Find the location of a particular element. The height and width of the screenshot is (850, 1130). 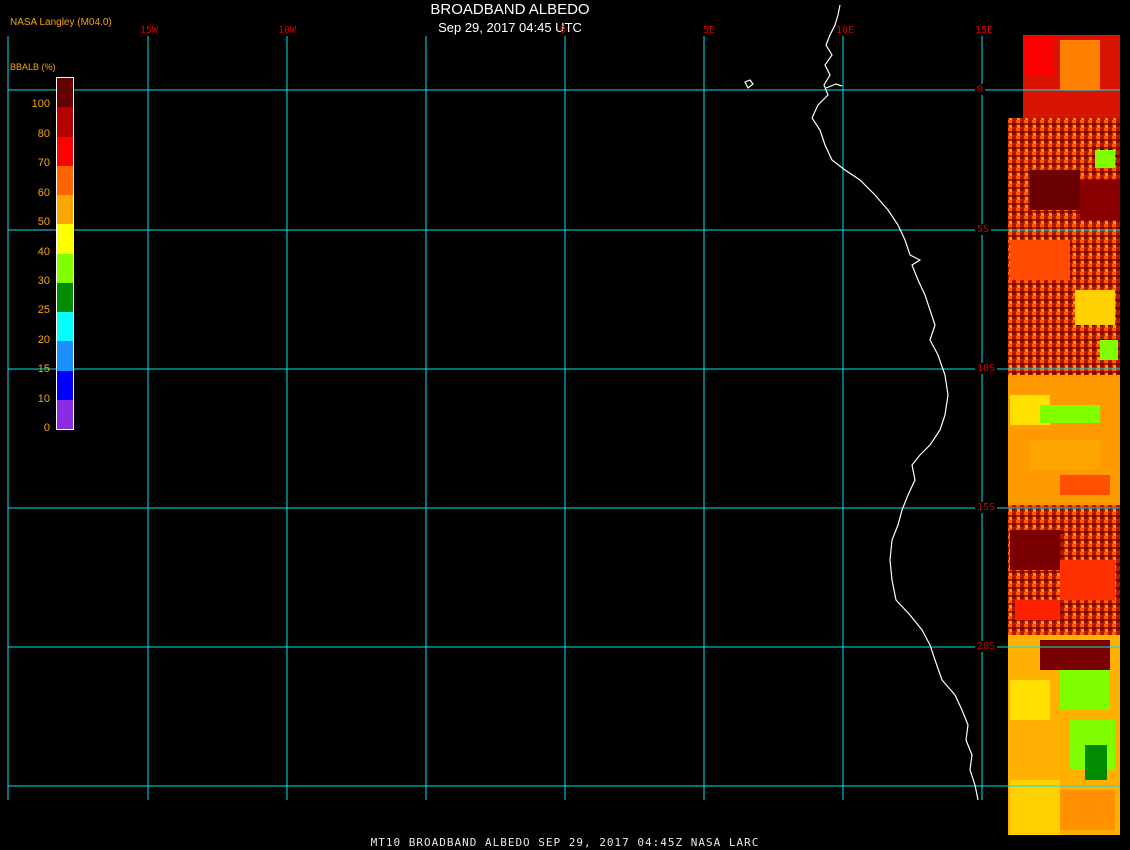

map-timestamp: Sep 29, 2017 04:45 UTC is located at coordinates (510, 27).